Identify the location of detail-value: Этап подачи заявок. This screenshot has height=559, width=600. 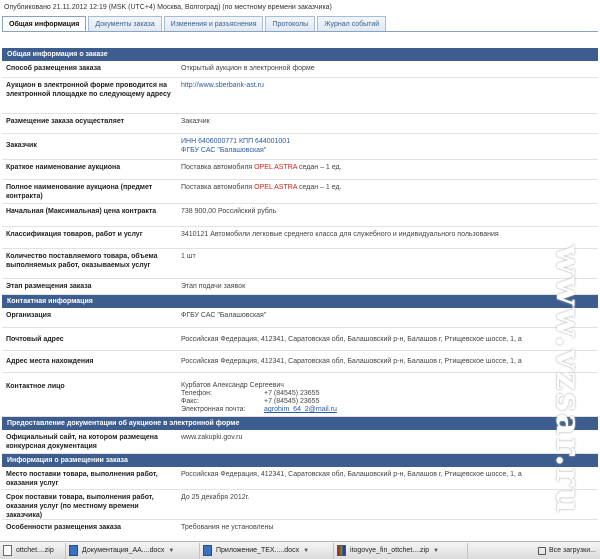
(213, 286).